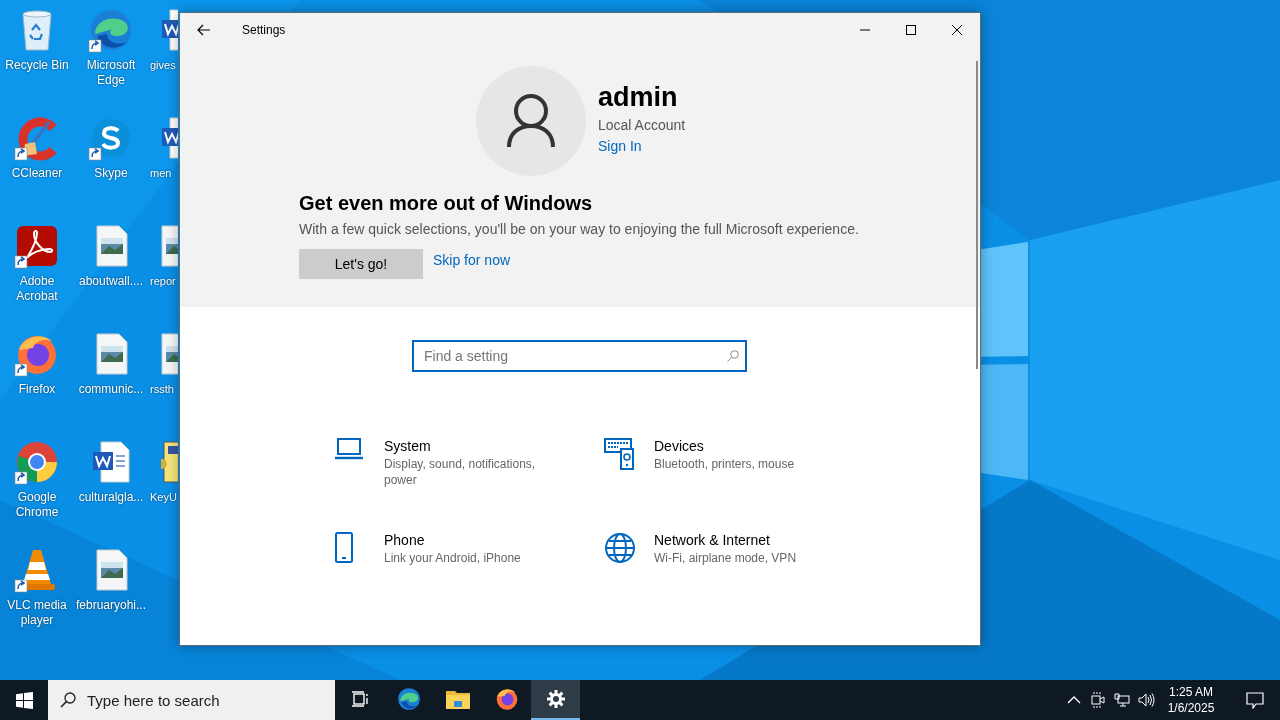  I want to click on globe-icon, so click(620, 548).